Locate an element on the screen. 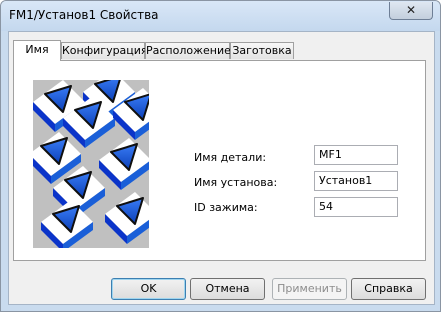 Image resolution: width=441 pixels, height=312 pixels. ok-button: OK is located at coordinates (148, 289).